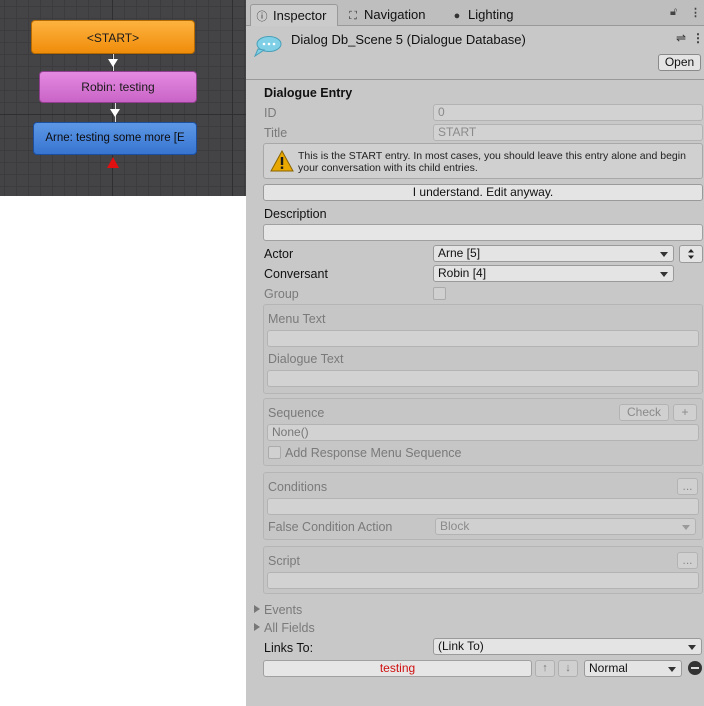 This screenshot has width=704, height=706. I want to click on graph-node-start: <START>, so click(113, 37).